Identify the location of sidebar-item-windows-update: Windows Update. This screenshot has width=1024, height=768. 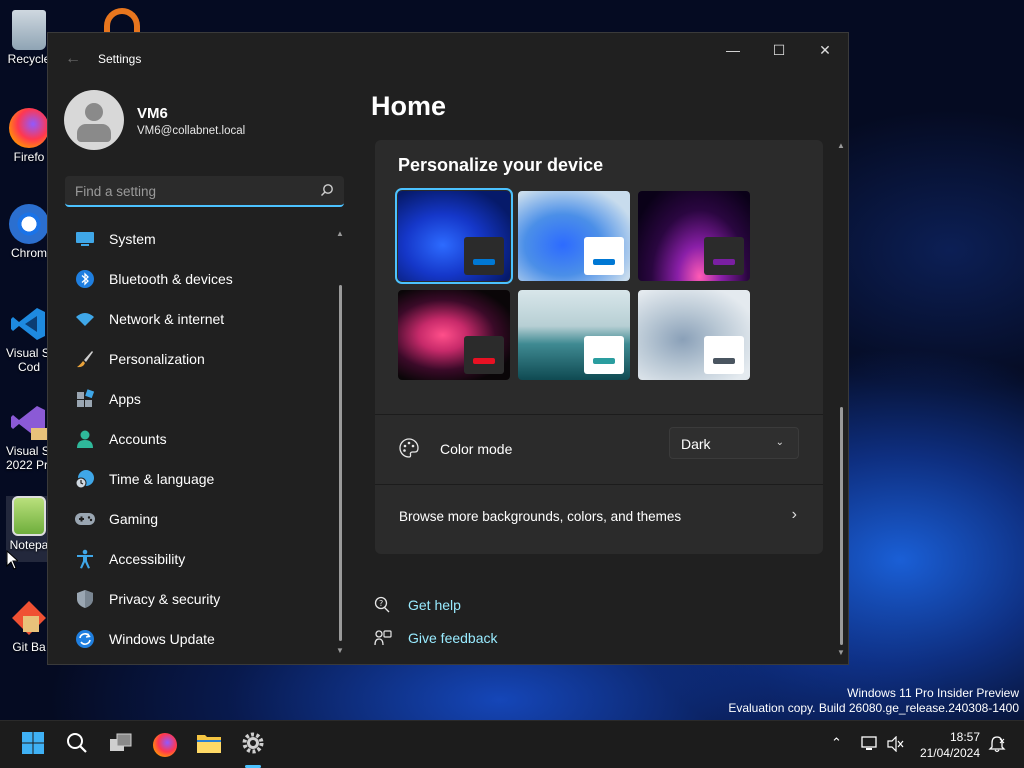
(200, 639).